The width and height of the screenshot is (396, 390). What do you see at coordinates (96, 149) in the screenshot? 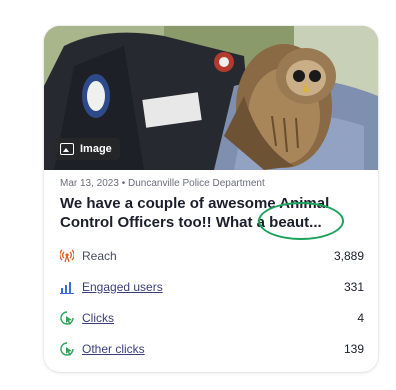
I see `image-badge-label: Image` at bounding box center [96, 149].